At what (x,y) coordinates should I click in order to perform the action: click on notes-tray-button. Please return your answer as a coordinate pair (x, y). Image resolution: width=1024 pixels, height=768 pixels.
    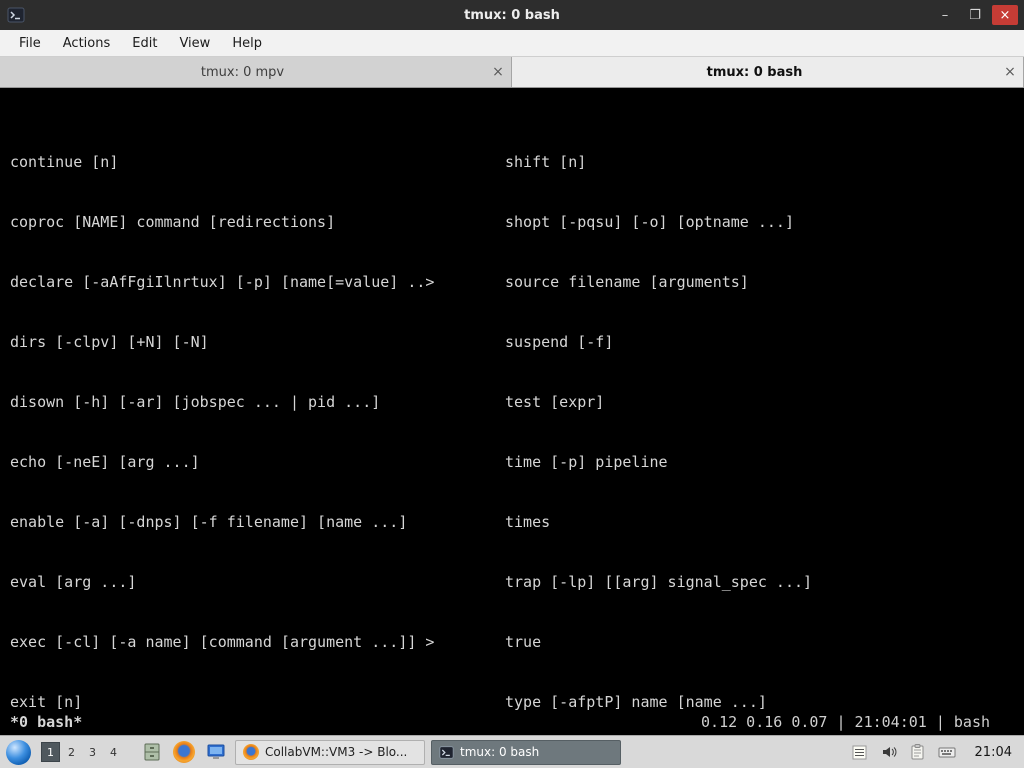
    Looking at the image, I should click on (860, 752).